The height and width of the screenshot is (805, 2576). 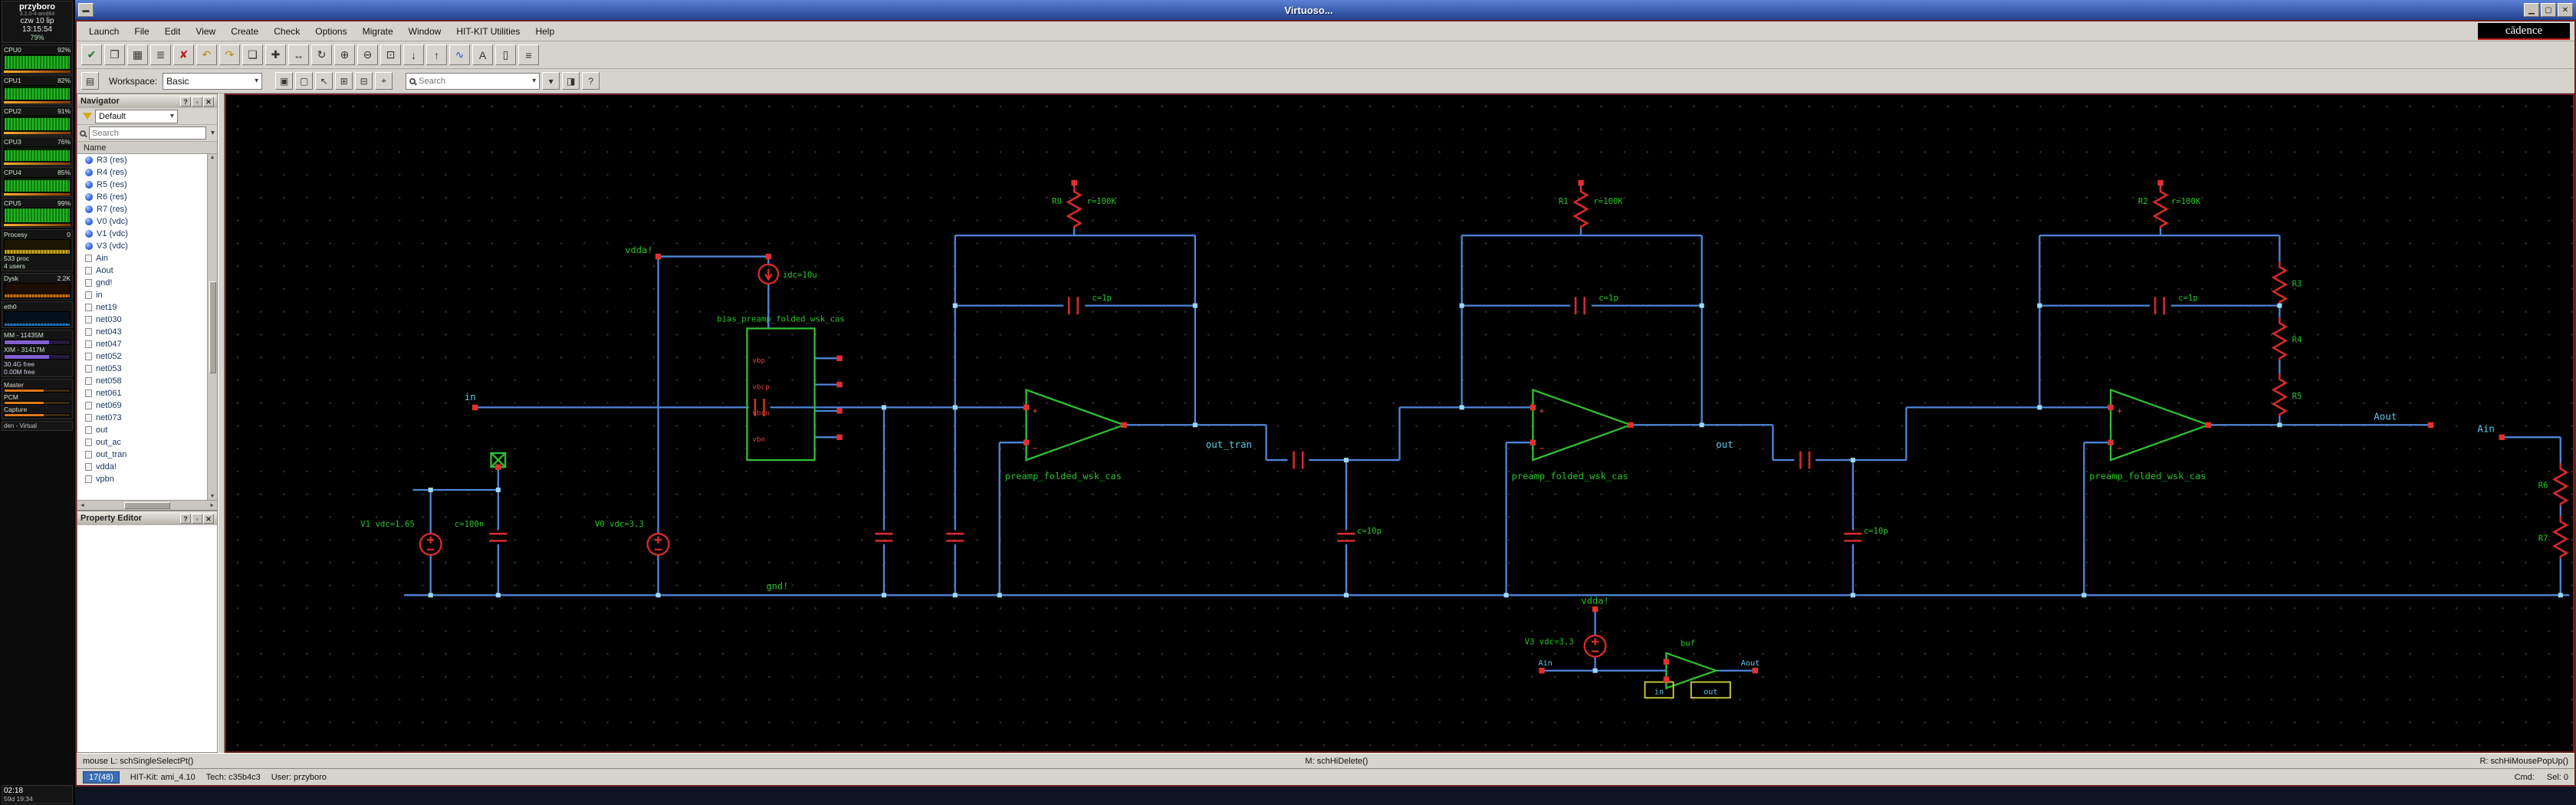 I want to click on menubar-item: Help, so click(x=545, y=32).